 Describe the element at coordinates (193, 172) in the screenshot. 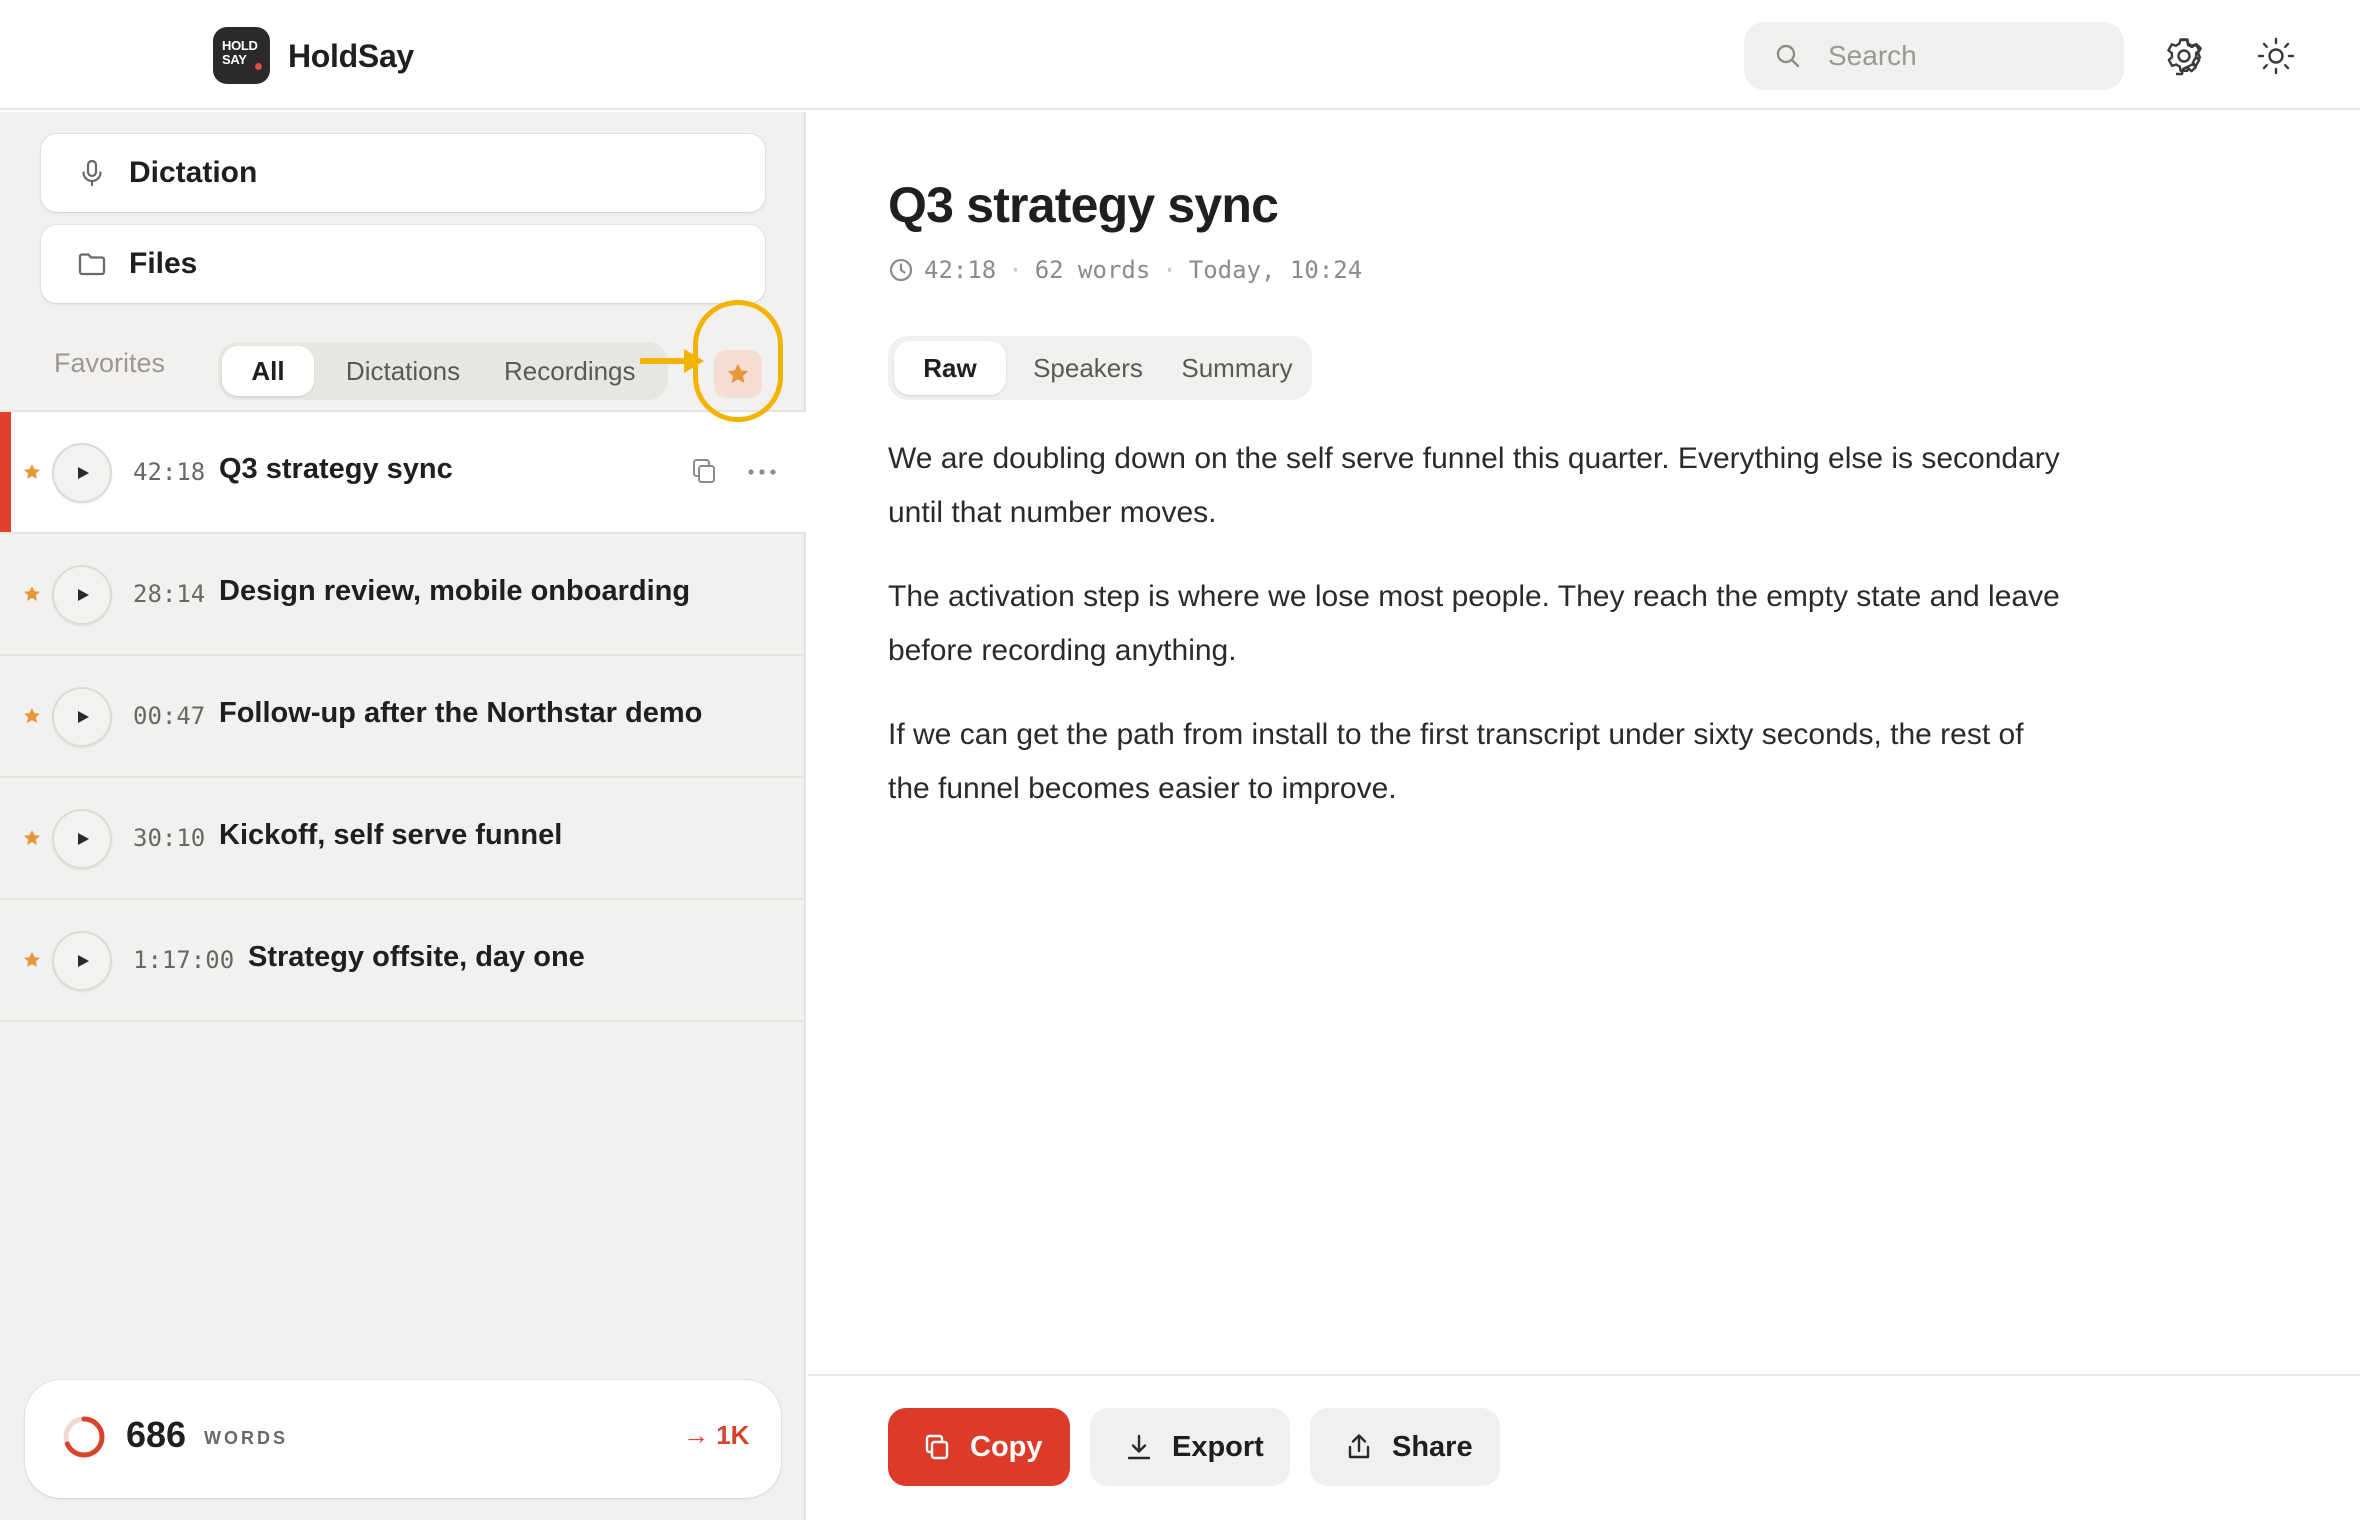

I see `nav-dictation-label: Dictation` at that location.